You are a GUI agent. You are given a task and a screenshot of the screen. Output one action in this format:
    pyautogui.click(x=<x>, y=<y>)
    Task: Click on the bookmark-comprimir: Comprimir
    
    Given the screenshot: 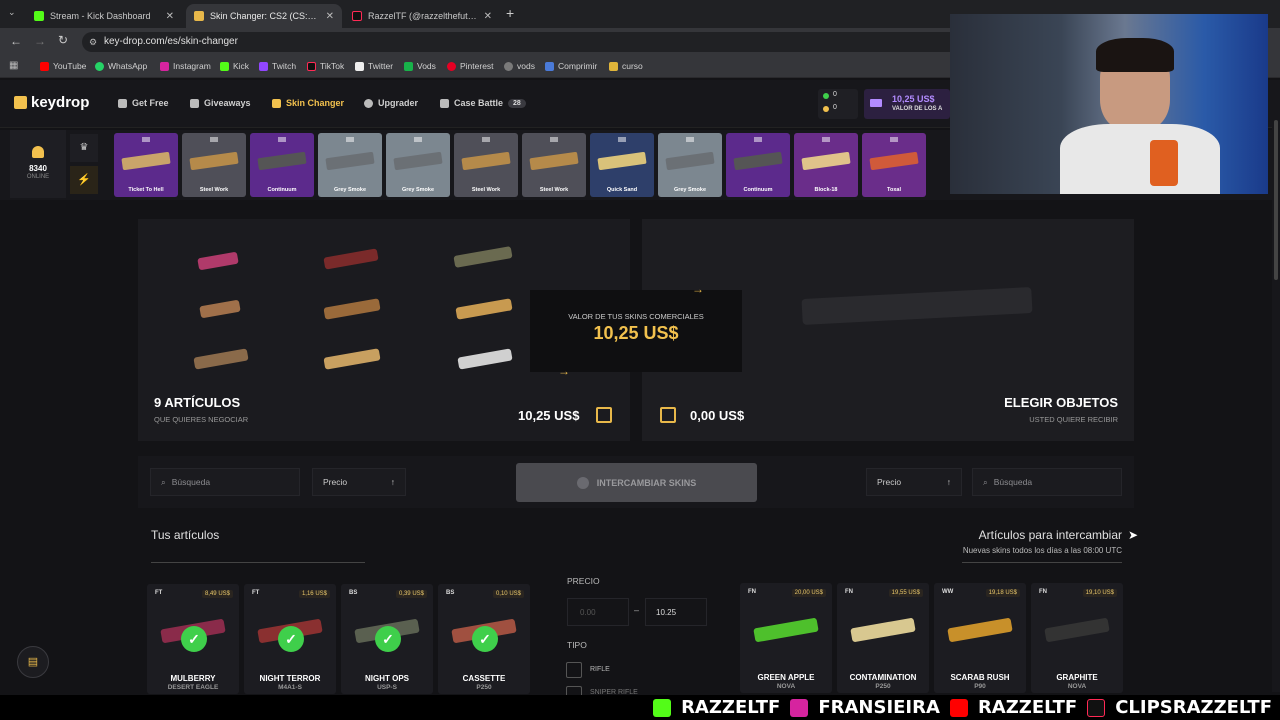 What is the action you would take?
    pyautogui.click(x=571, y=66)
    